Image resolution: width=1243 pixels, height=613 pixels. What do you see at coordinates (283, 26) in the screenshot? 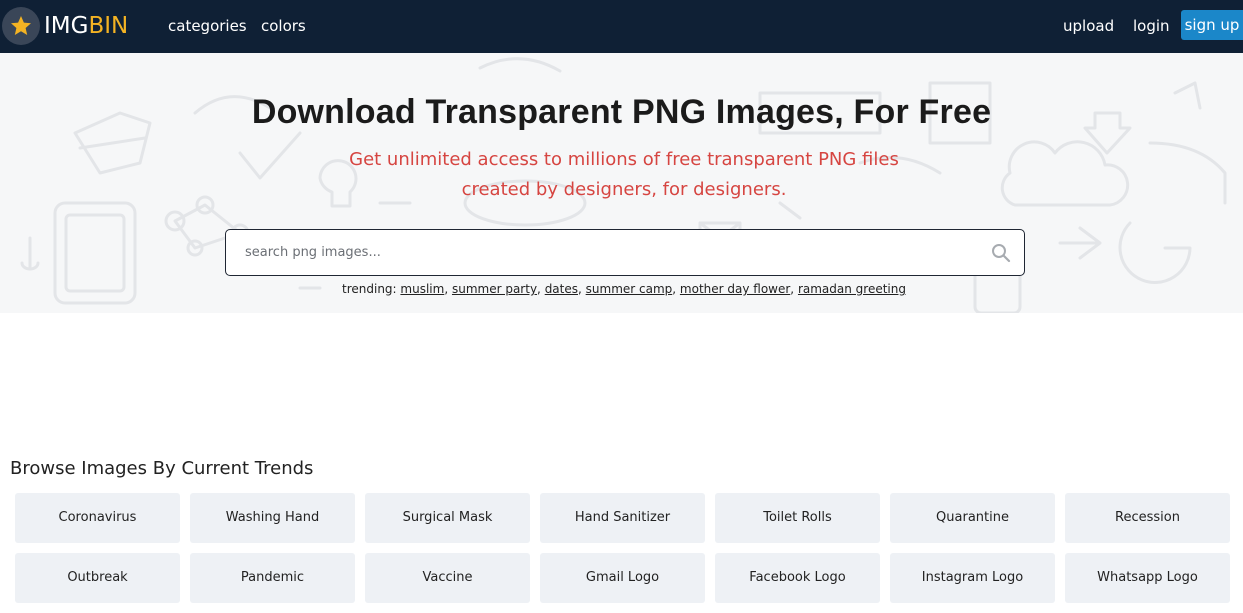
I see `nav-colors-link: colors` at bounding box center [283, 26].